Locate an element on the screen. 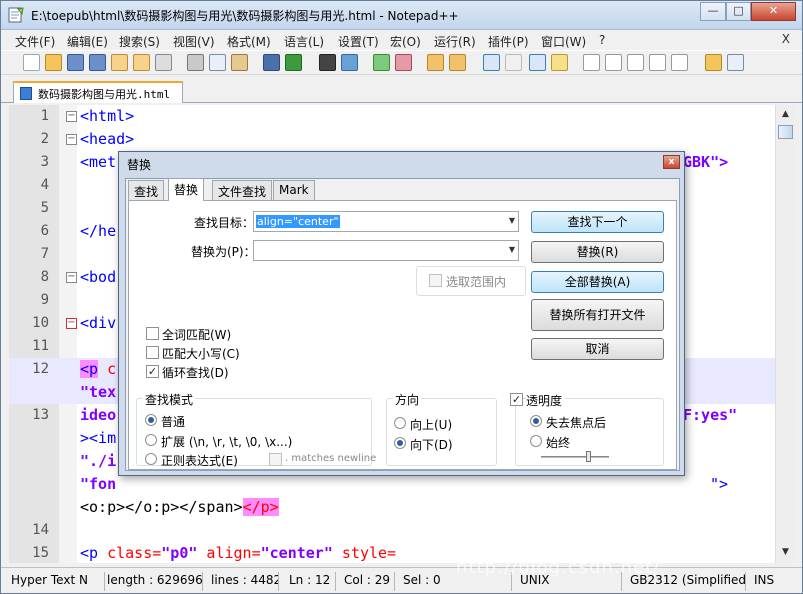 This screenshot has width=803, height=594. save-icon is located at coordinates (75, 62).